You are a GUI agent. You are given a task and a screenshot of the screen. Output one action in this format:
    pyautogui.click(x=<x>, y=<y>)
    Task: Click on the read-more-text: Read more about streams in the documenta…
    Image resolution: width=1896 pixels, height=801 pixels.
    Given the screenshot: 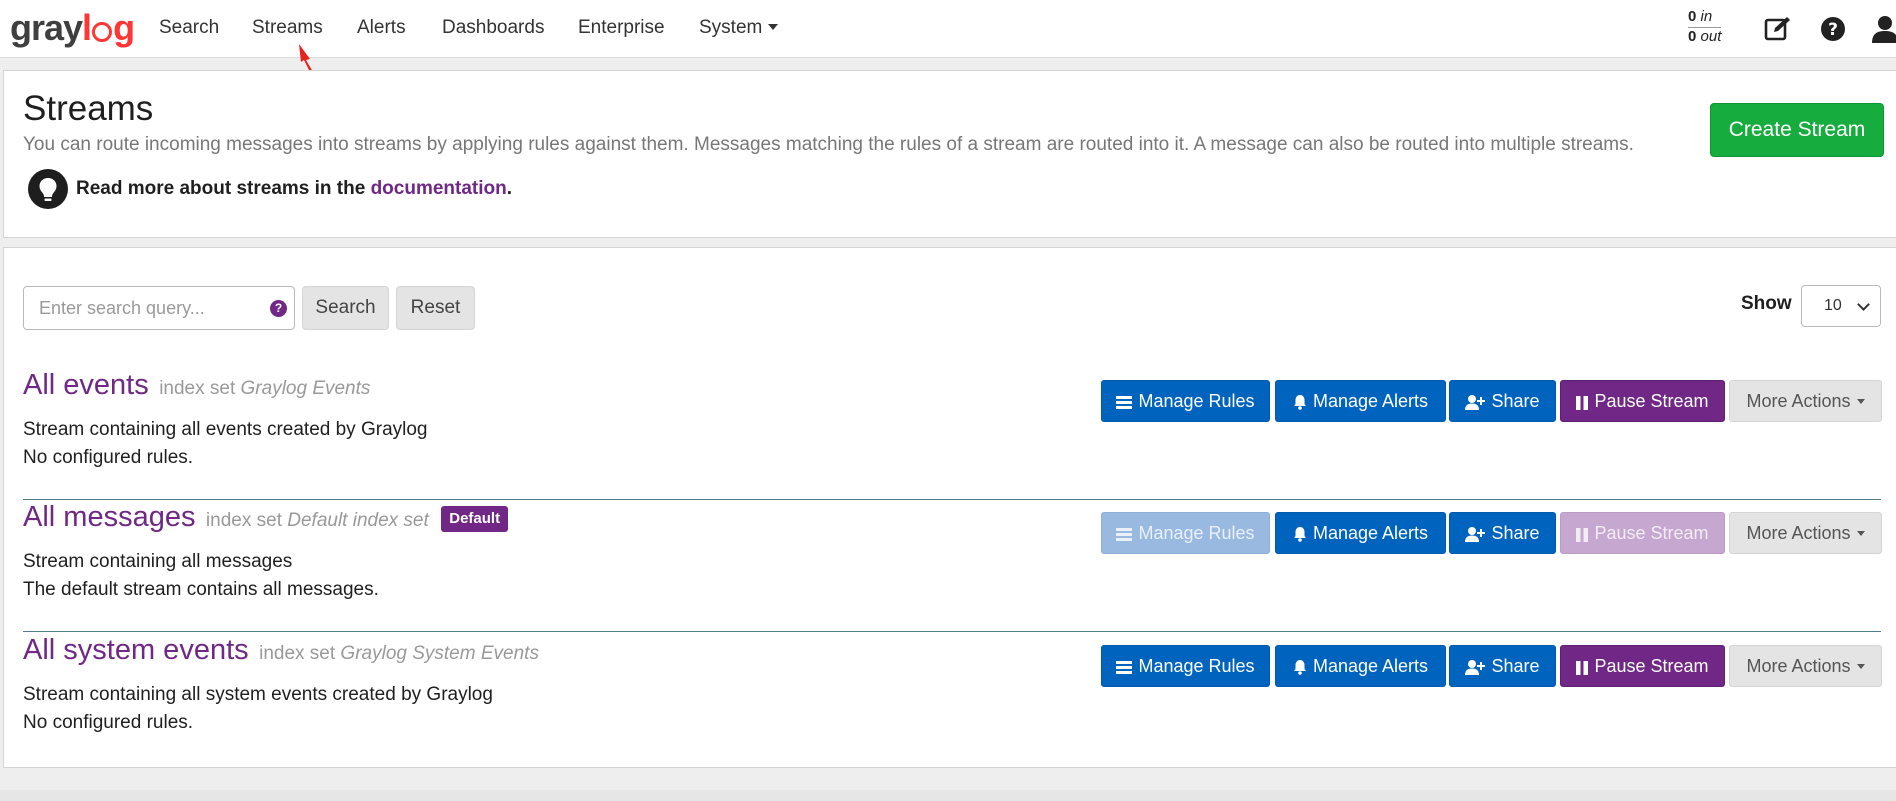 What is the action you would take?
    pyautogui.click(x=294, y=189)
    